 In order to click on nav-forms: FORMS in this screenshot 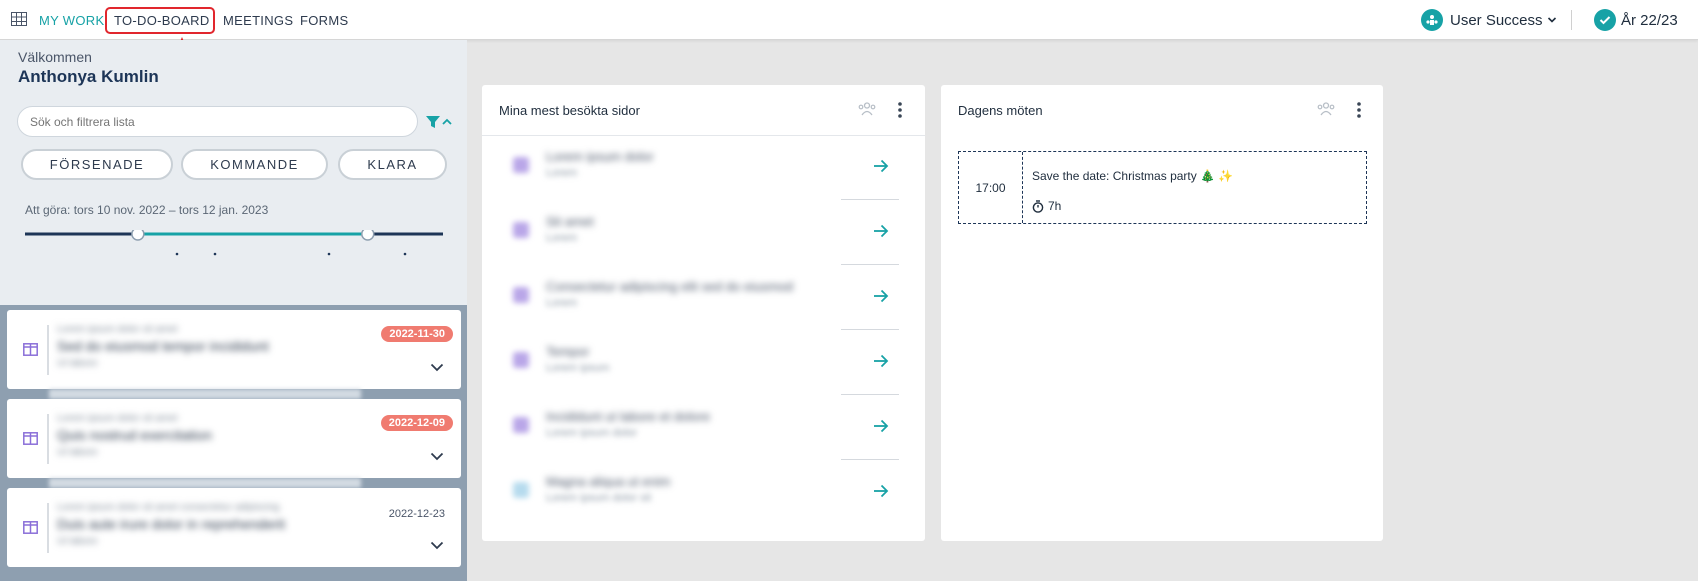, I will do `click(324, 20)`.